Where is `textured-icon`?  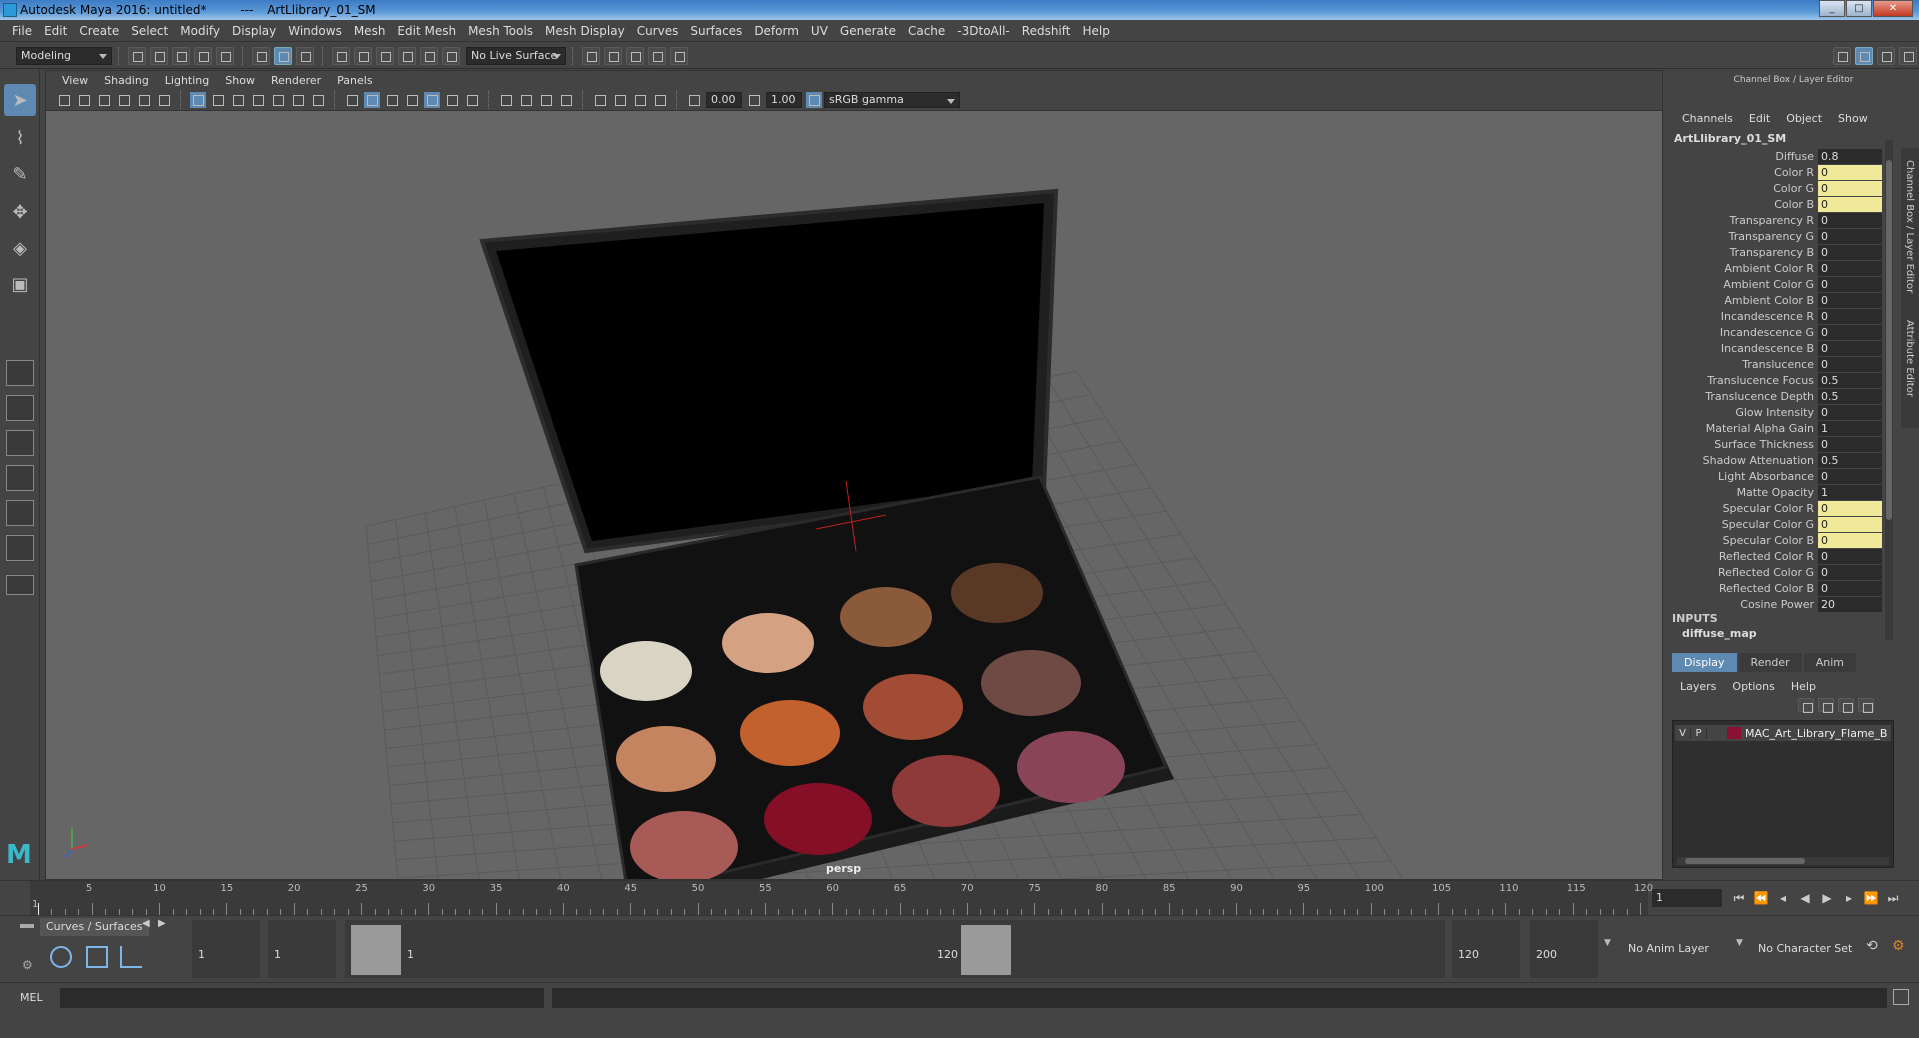 textured-icon is located at coordinates (432, 99).